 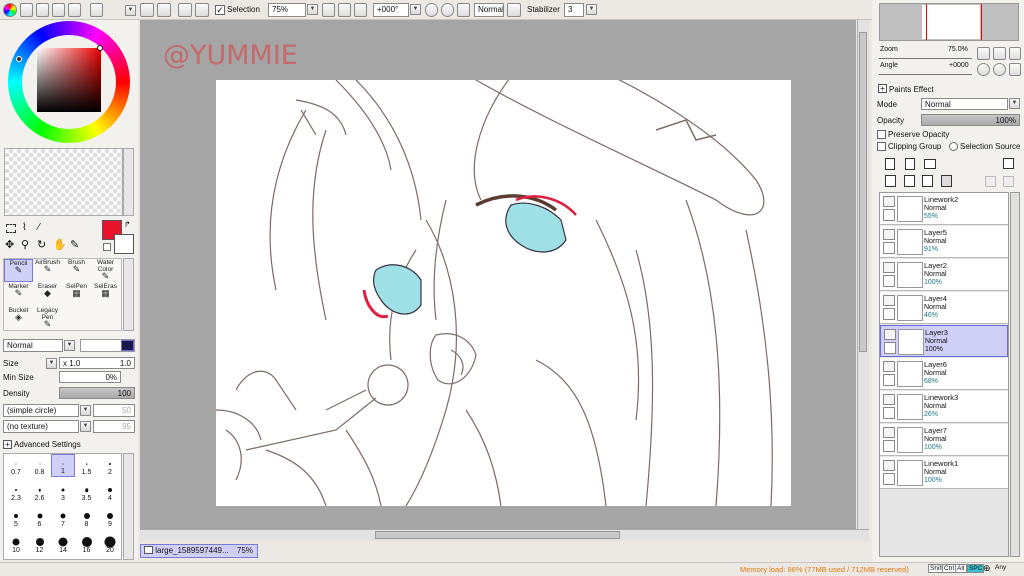 I want to click on layer-row: Layer2 Normal 100%, so click(x=944, y=275).